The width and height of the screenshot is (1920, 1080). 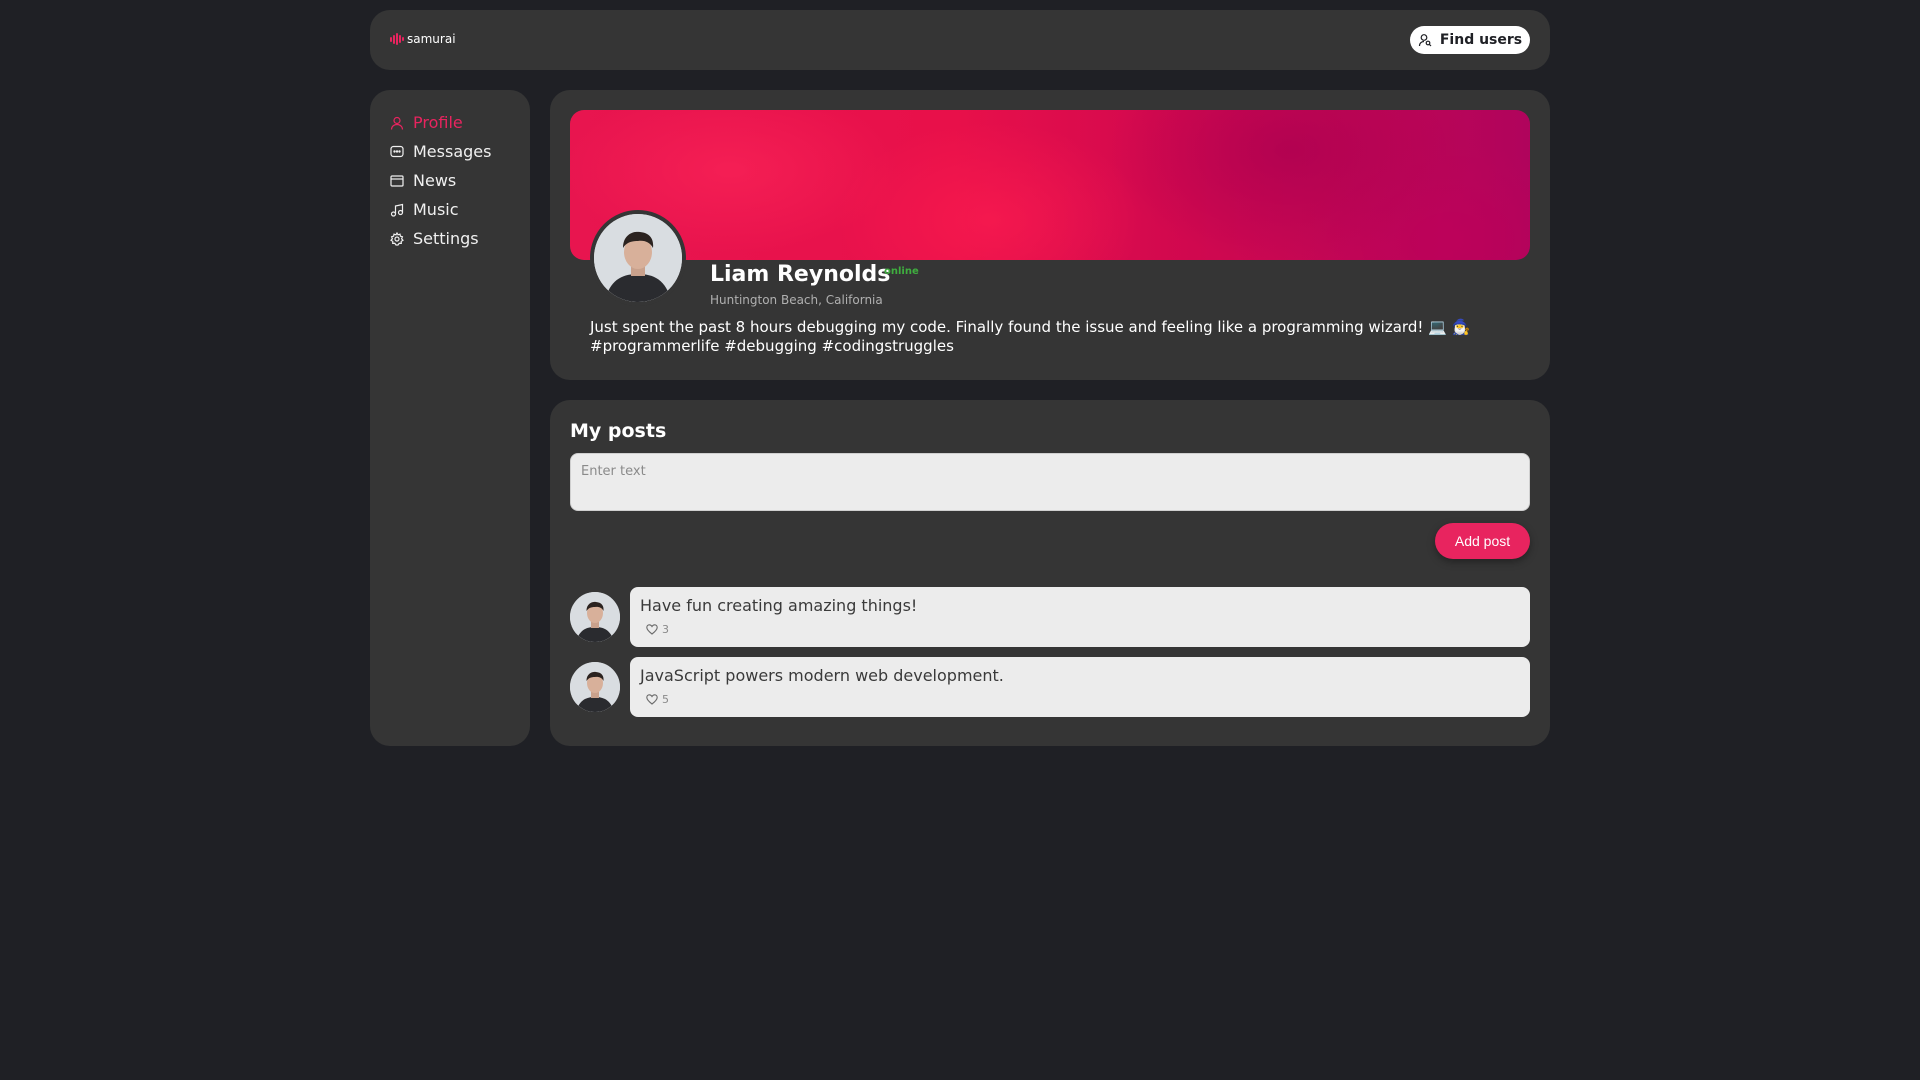 What do you see at coordinates (431, 39) in the screenshot?
I see `logo-text: samurai` at bounding box center [431, 39].